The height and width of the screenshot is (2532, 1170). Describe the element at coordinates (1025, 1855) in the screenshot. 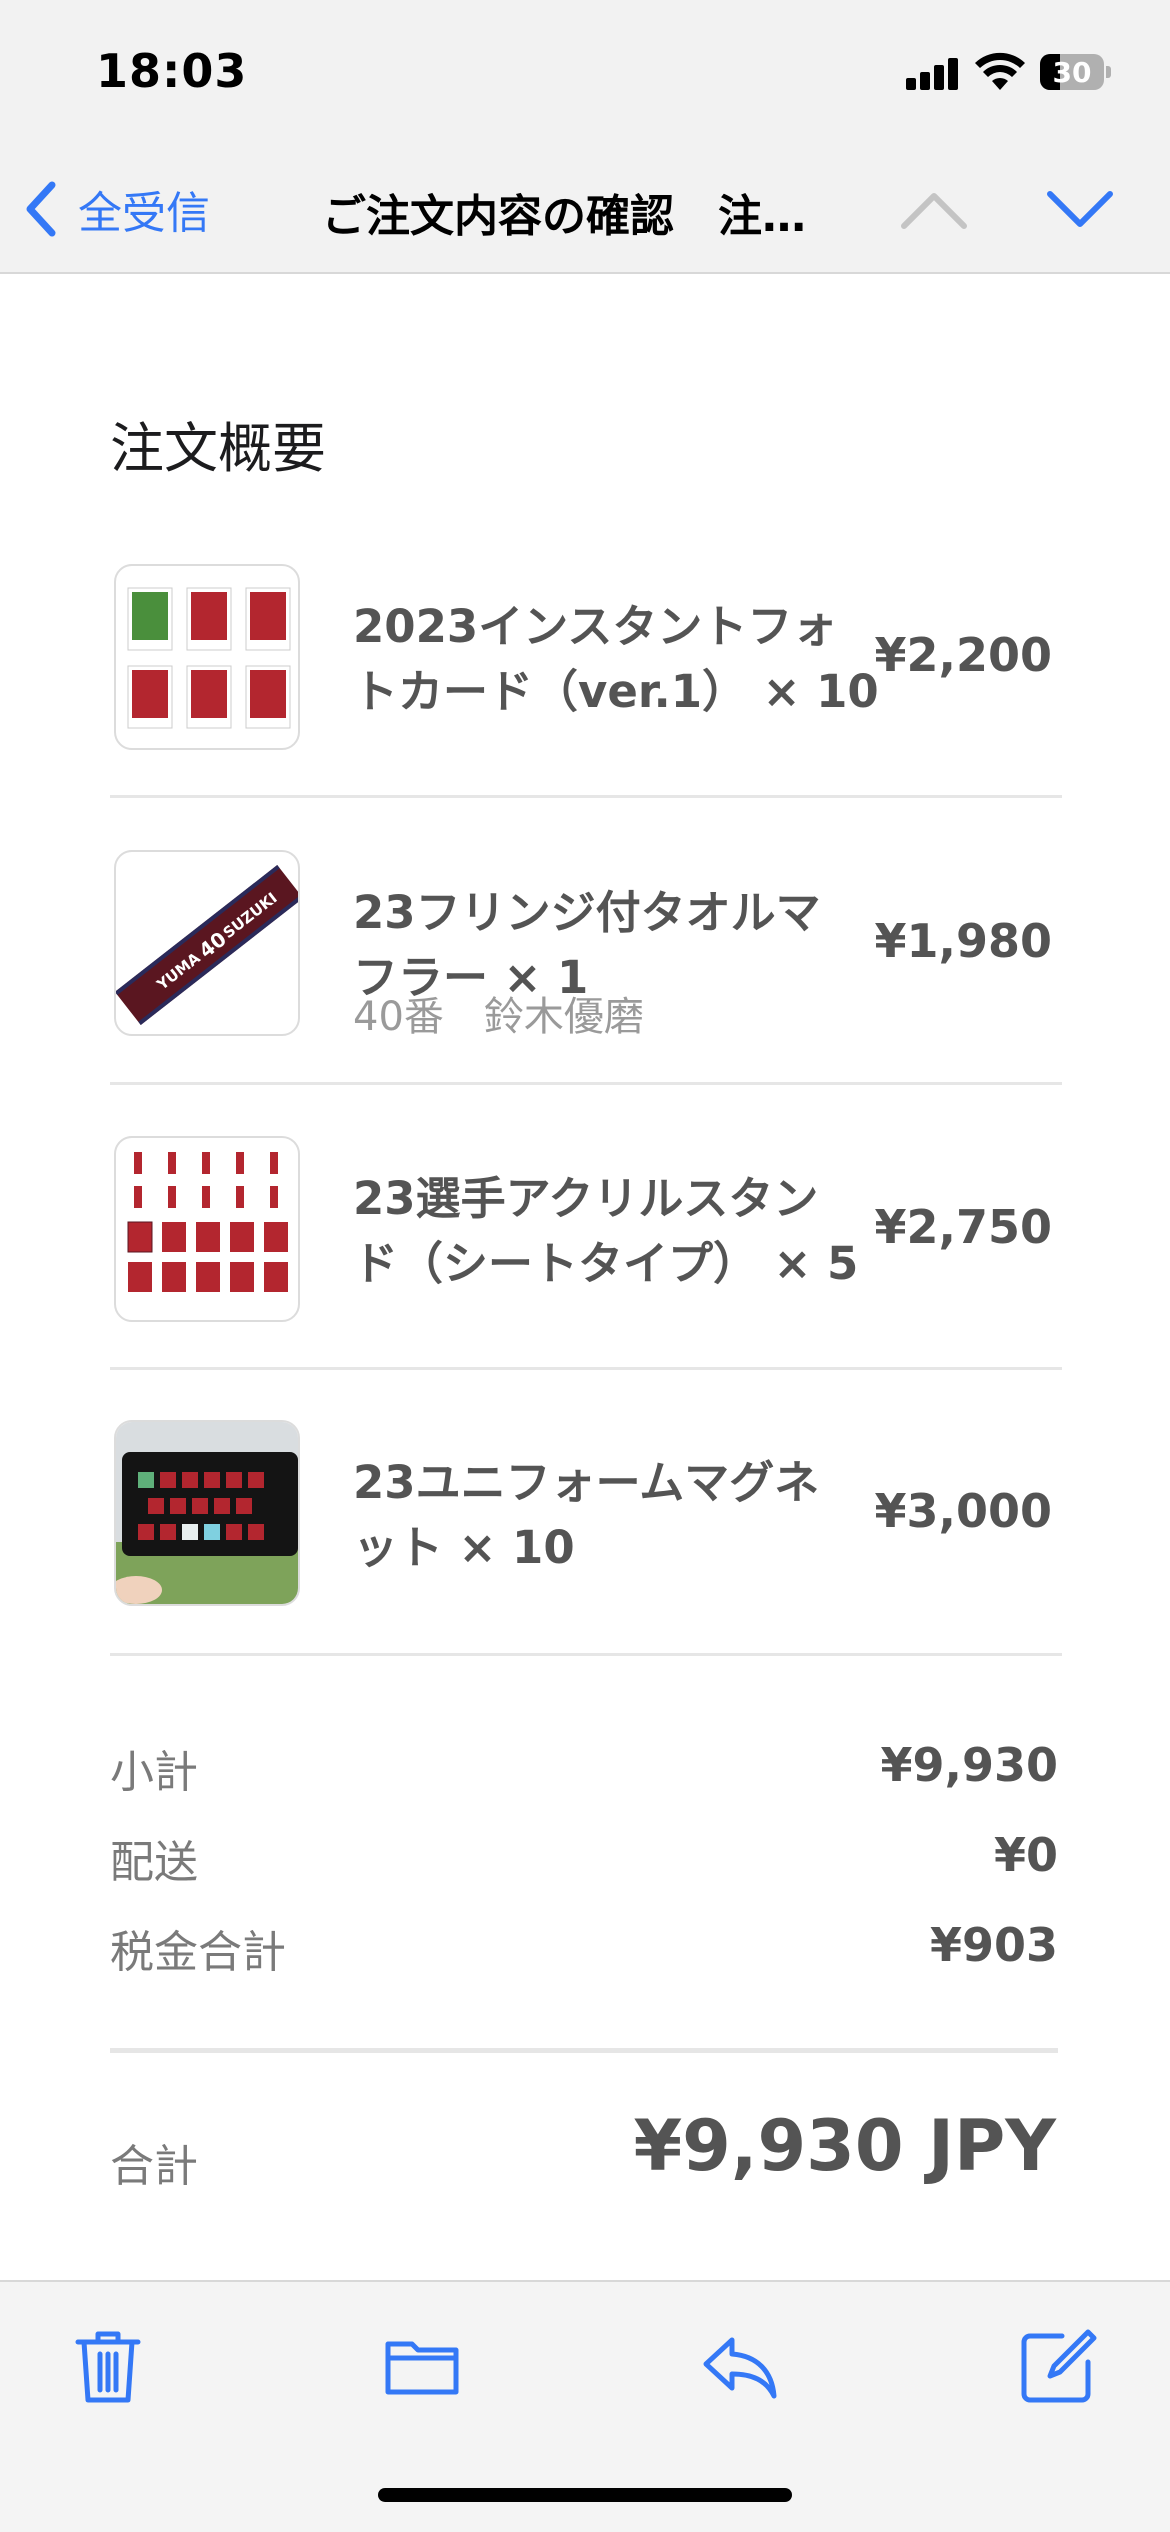

I see `shipping-value: ¥0` at that location.